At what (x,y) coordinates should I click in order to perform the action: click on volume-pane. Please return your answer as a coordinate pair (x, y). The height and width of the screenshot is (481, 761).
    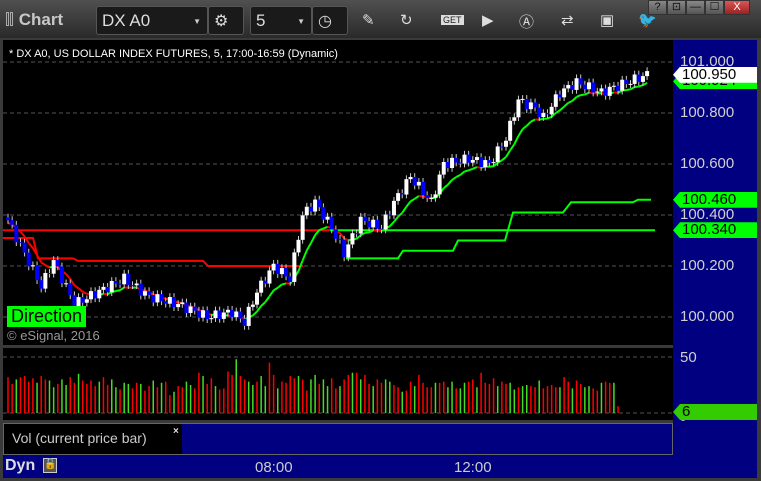
    Looking at the image, I should click on (338, 384).